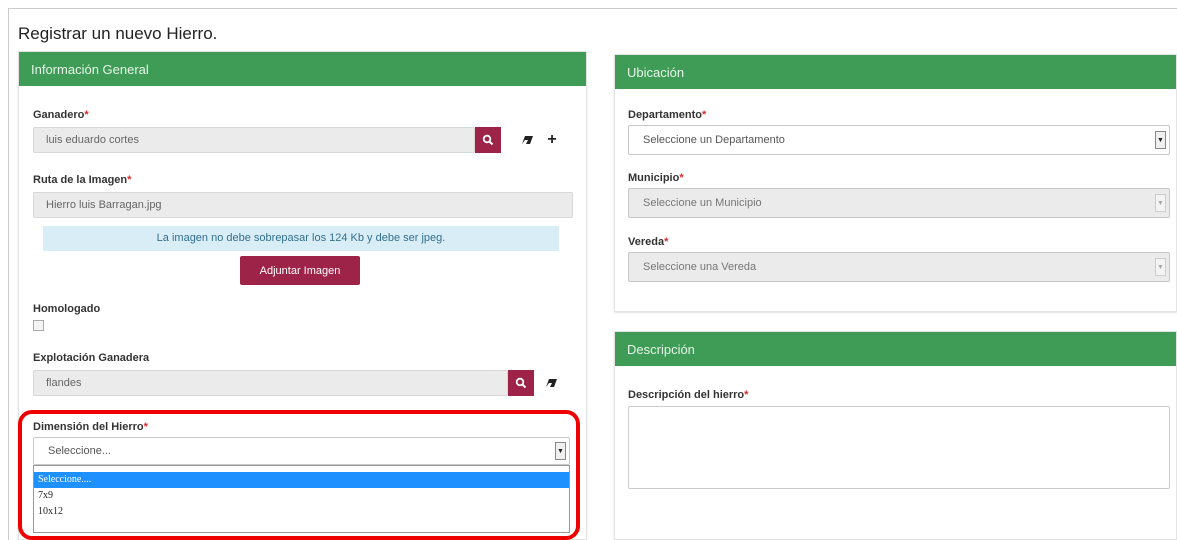 Image resolution: width=1177 pixels, height=540 pixels. I want to click on frame-border-top, so click(592, 8).